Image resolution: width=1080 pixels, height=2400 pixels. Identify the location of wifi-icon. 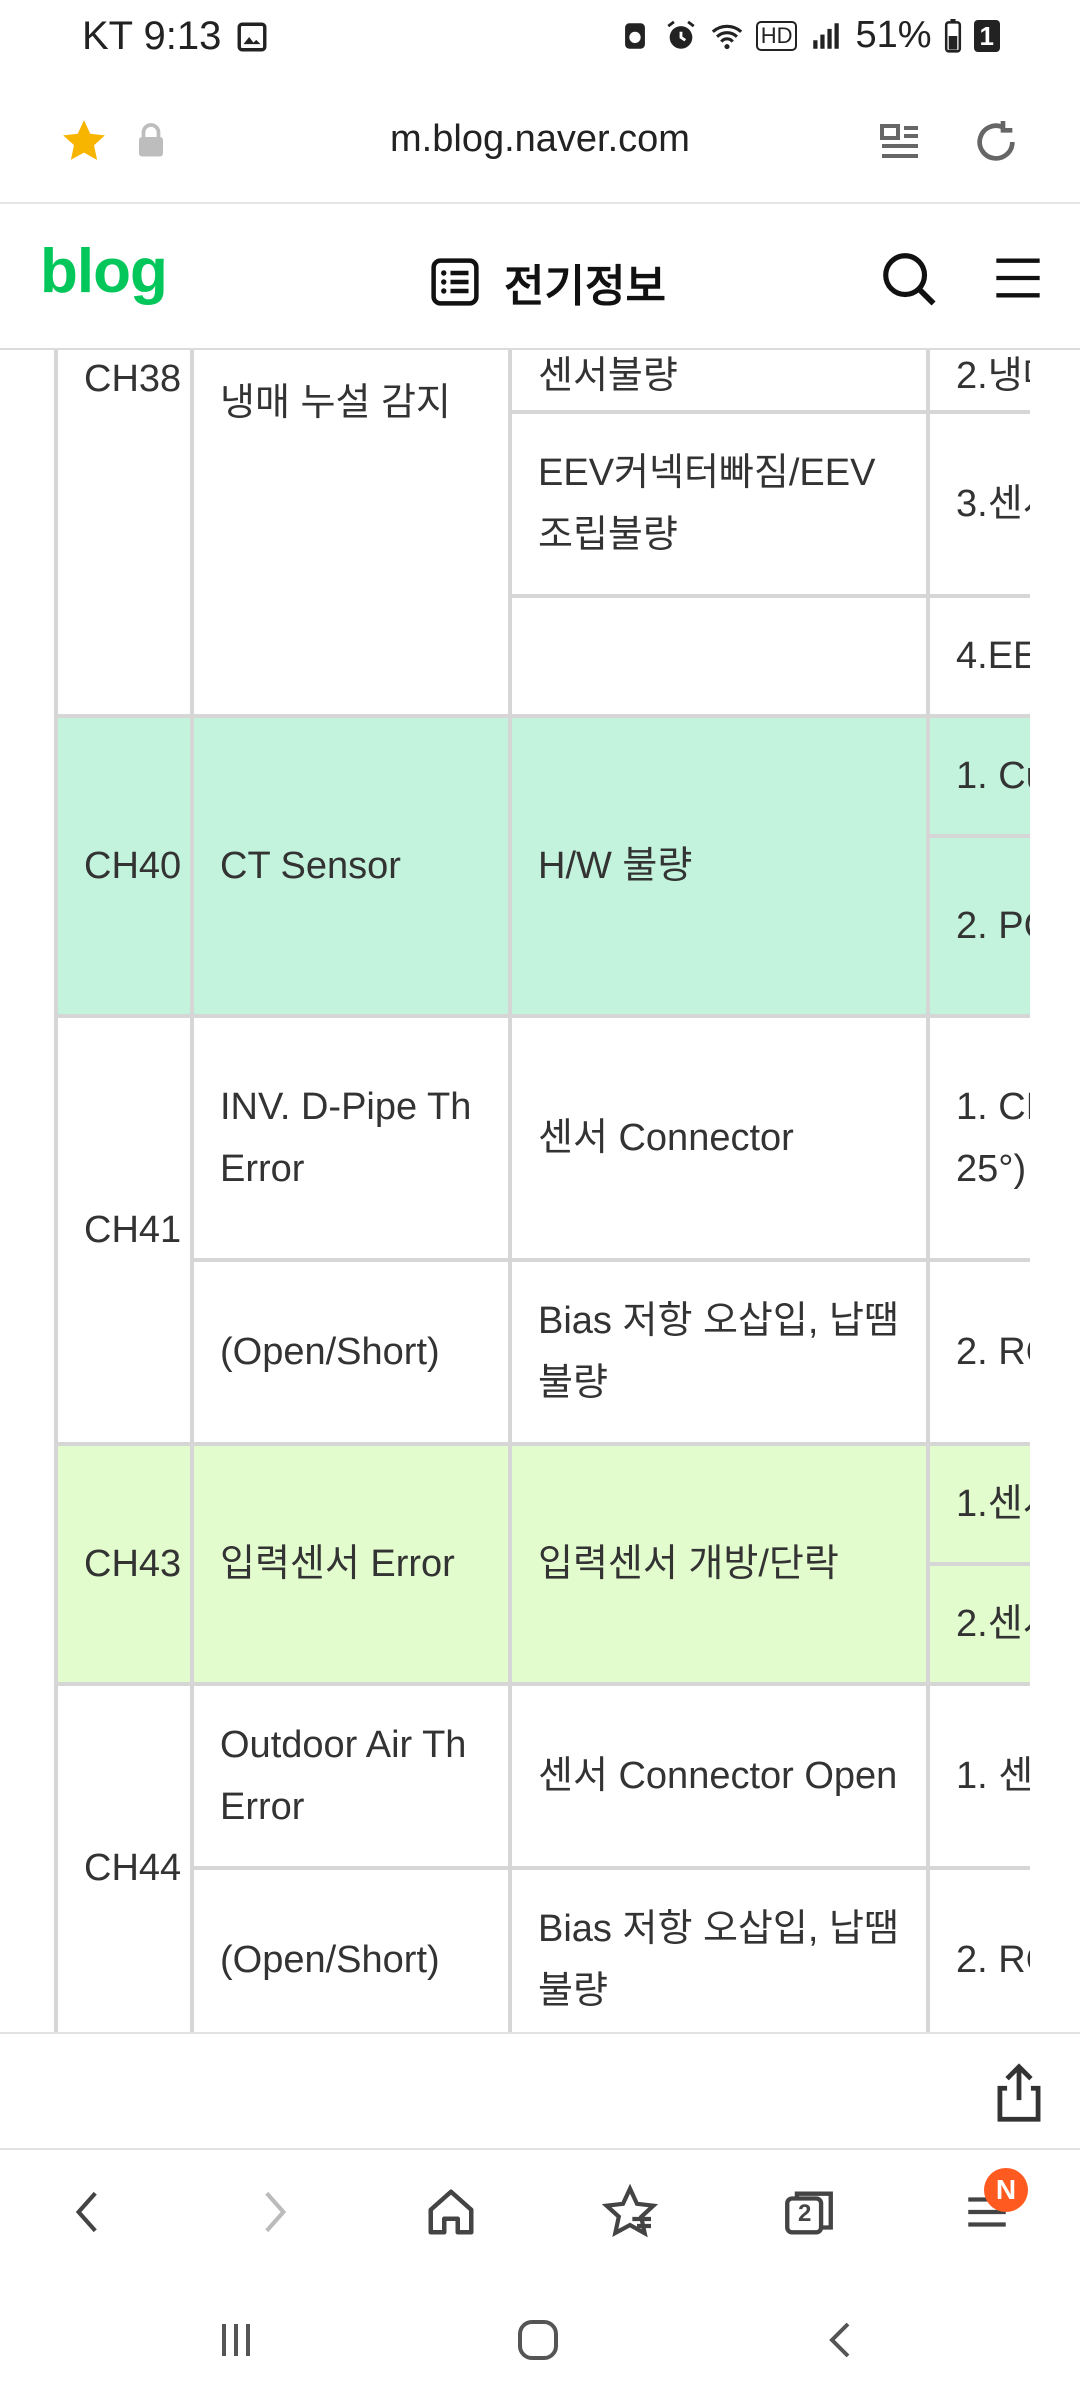
(726, 36).